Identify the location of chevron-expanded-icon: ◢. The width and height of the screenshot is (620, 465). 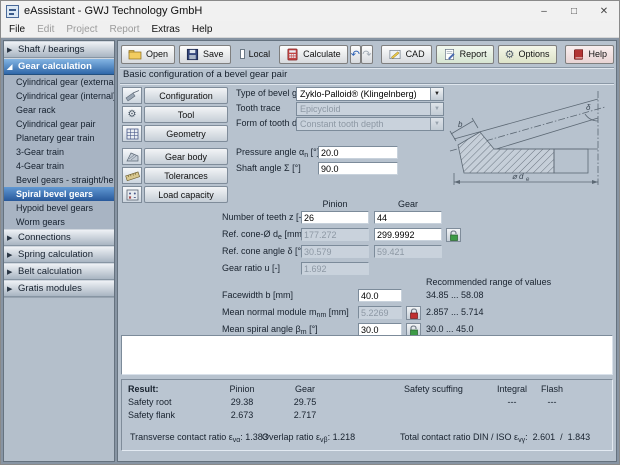
(10, 67).